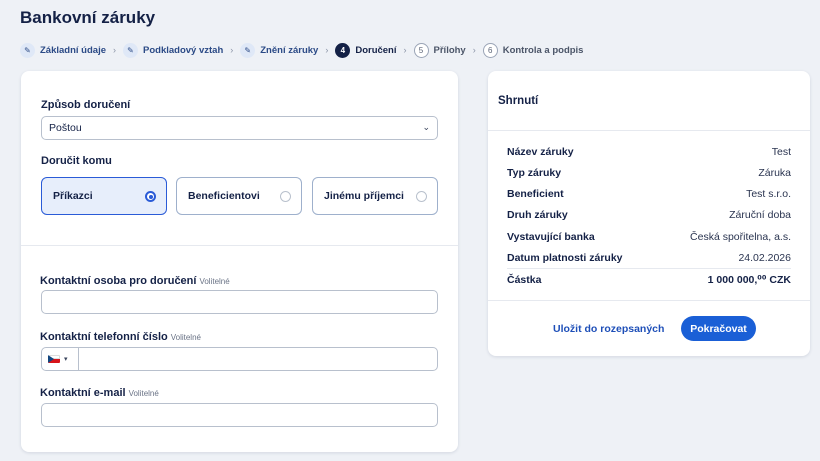 The height and width of the screenshot is (461, 820). What do you see at coordinates (364, 196) in the screenshot?
I see `recipient-option-label: Jinému příjemci` at bounding box center [364, 196].